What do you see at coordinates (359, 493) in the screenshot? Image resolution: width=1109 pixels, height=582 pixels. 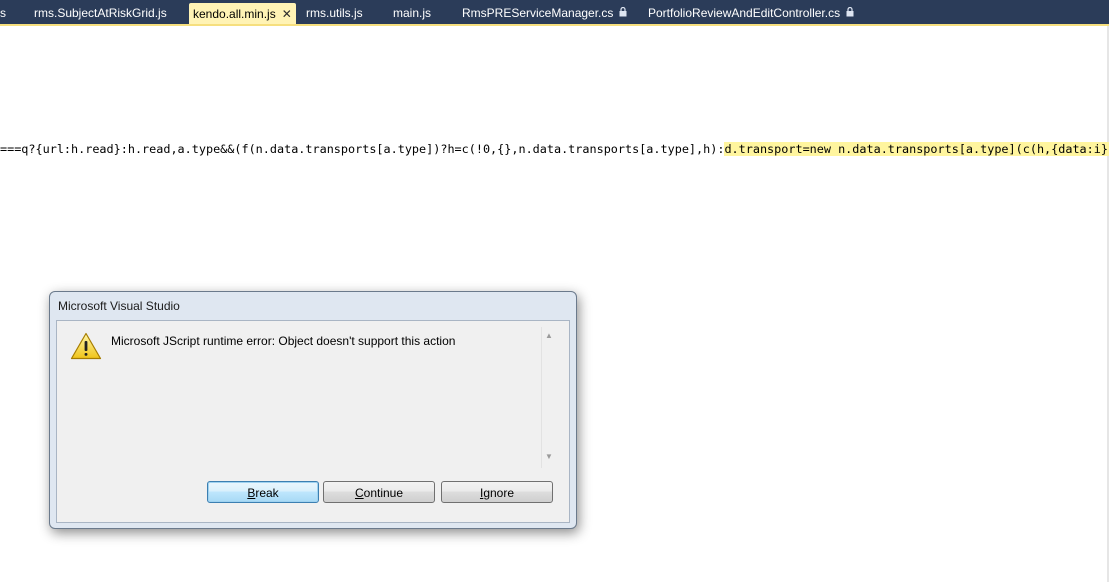 I see `continue-mnemonic: C` at bounding box center [359, 493].